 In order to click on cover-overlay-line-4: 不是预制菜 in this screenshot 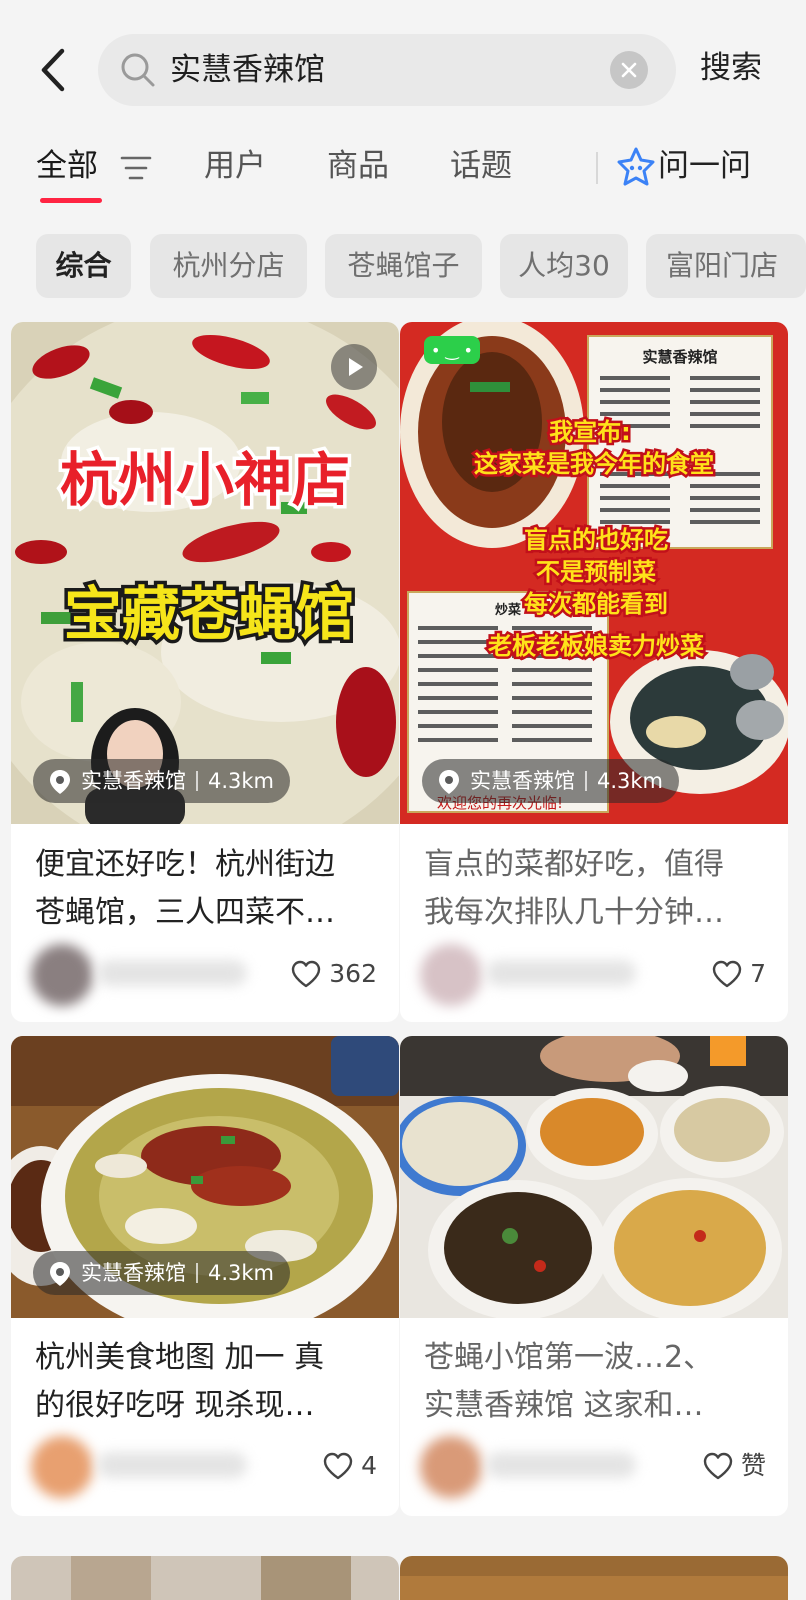, I will do `click(596, 572)`.